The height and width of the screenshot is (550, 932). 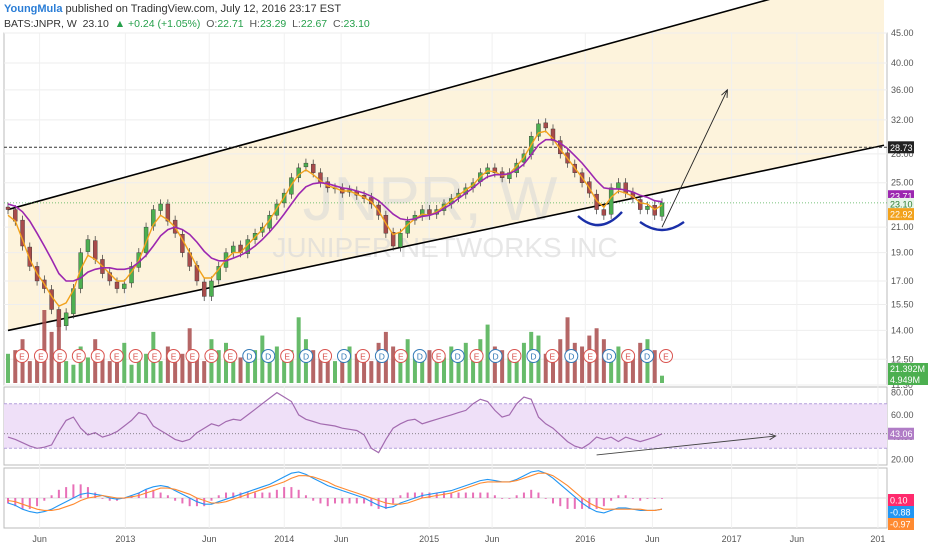 What do you see at coordinates (902, 253) in the screenshot?
I see `price-tick-label: 19.00` at bounding box center [902, 253].